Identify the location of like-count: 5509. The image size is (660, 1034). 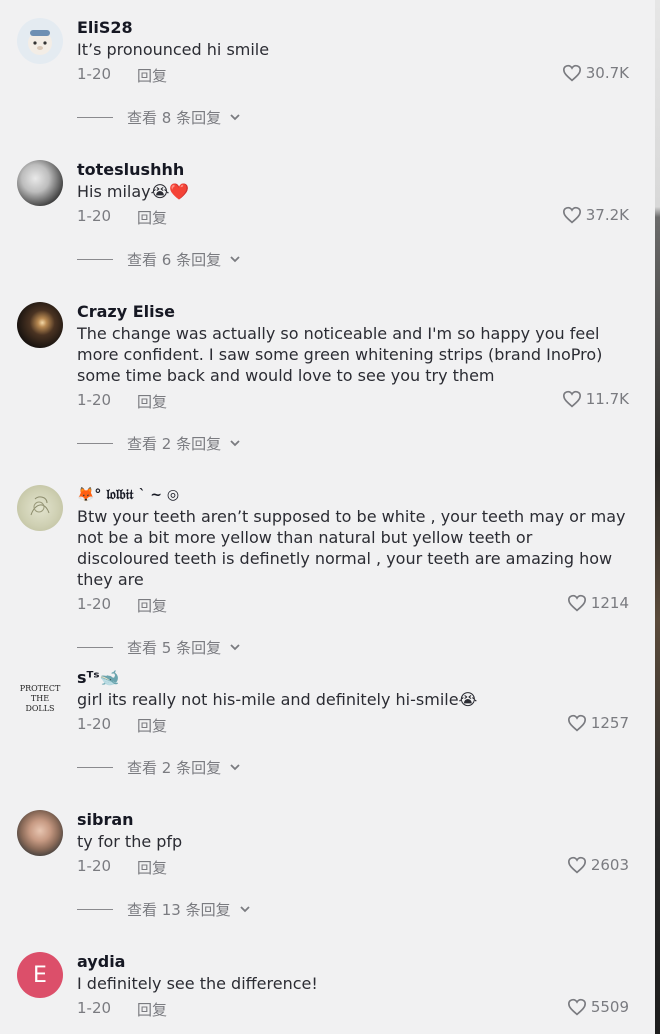
(609, 1007).